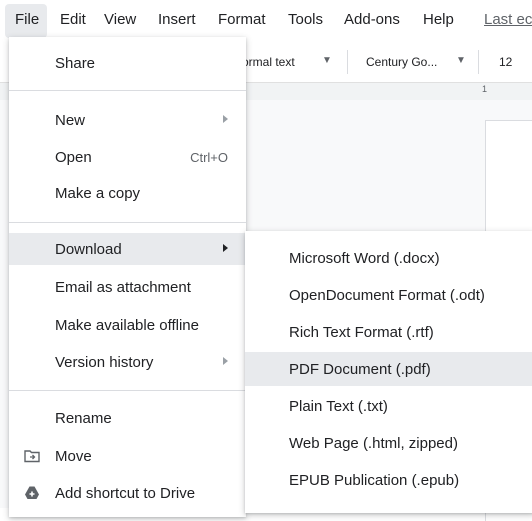  I want to click on submenu-item-label: Web Page (.html, zipped), so click(373, 443).